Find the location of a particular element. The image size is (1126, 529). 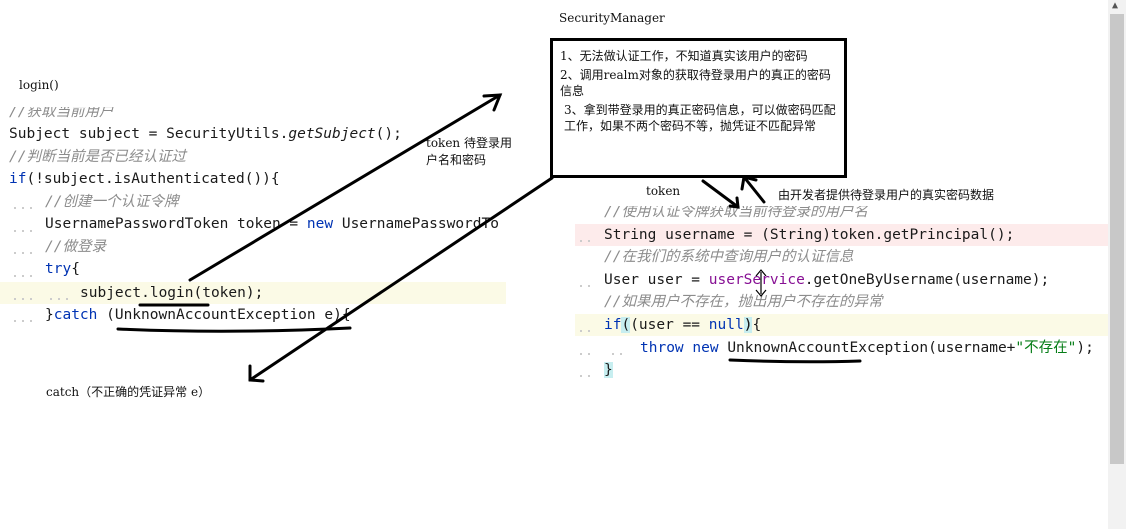

arrow-login-to-manager is located at coordinates (345, 187).